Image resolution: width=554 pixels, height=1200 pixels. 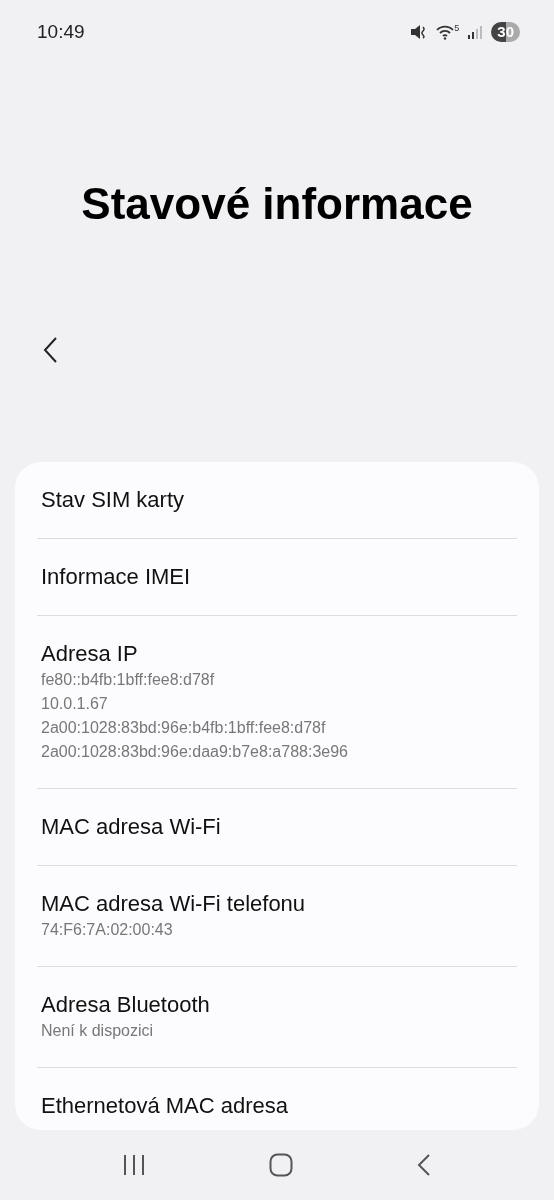 What do you see at coordinates (277, 500) in the screenshot?
I see `setting-title: Stav SIM karty` at bounding box center [277, 500].